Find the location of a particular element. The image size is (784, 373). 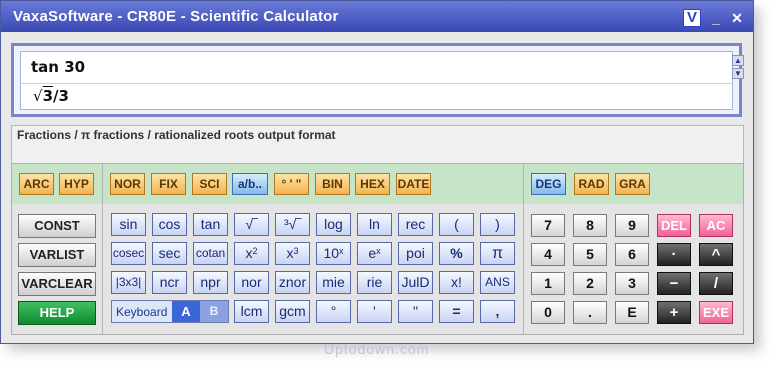

digit-2-key: 2 is located at coordinates (590, 283).